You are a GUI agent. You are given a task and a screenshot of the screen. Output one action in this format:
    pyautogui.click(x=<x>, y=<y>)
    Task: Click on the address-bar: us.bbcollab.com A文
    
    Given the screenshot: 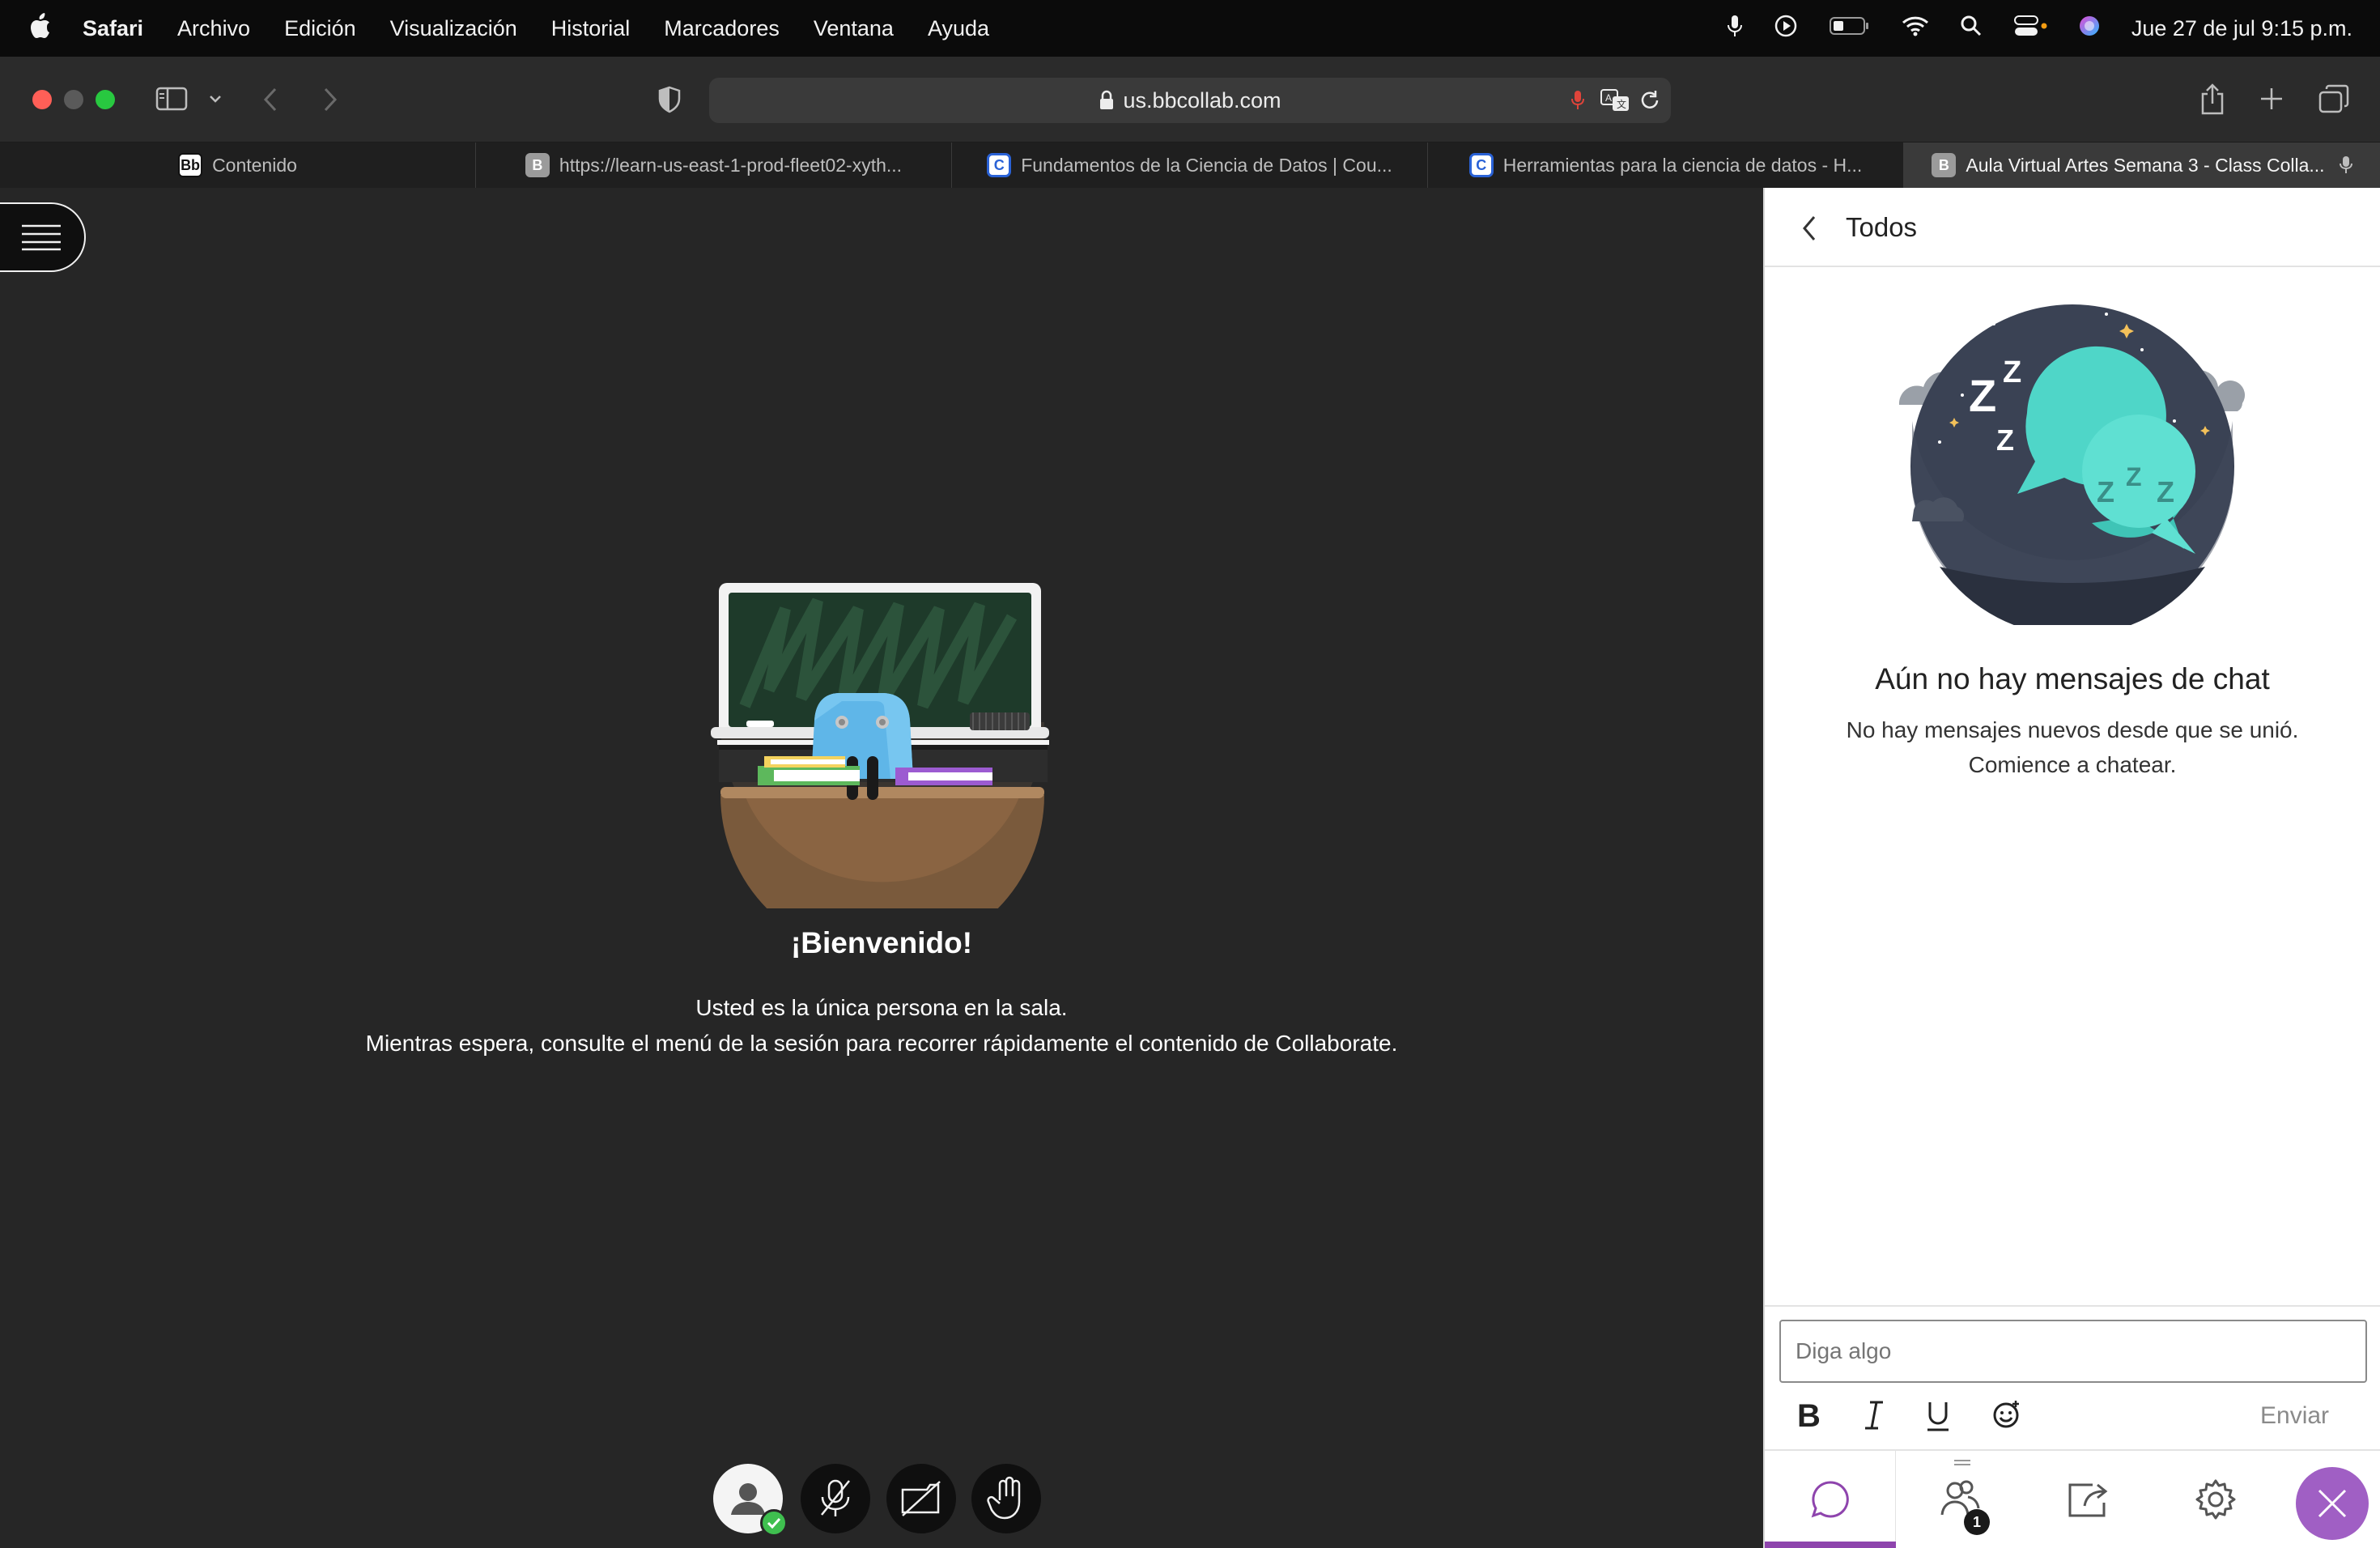 What is the action you would take?
    pyautogui.click(x=1190, y=100)
    